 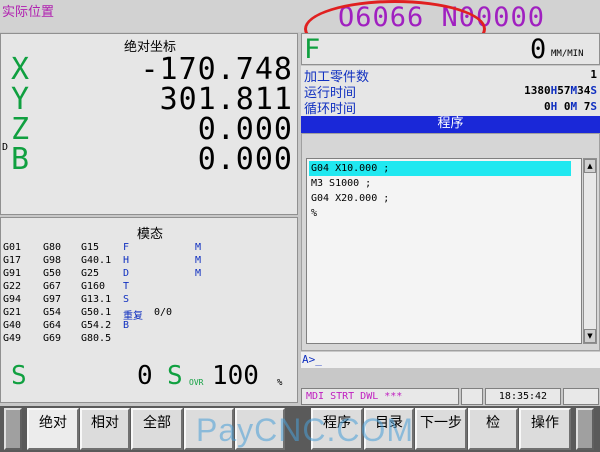 What do you see at coordinates (150, 99) in the screenshot?
I see `axis-row-y: Y 301.811` at bounding box center [150, 99].